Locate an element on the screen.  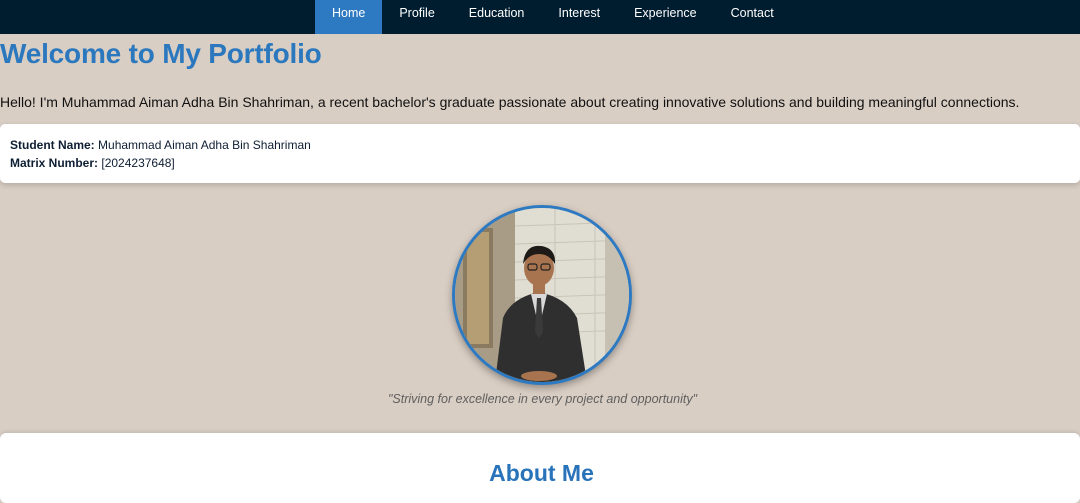
about-heading: About Me is located at coordinates (541, 473).